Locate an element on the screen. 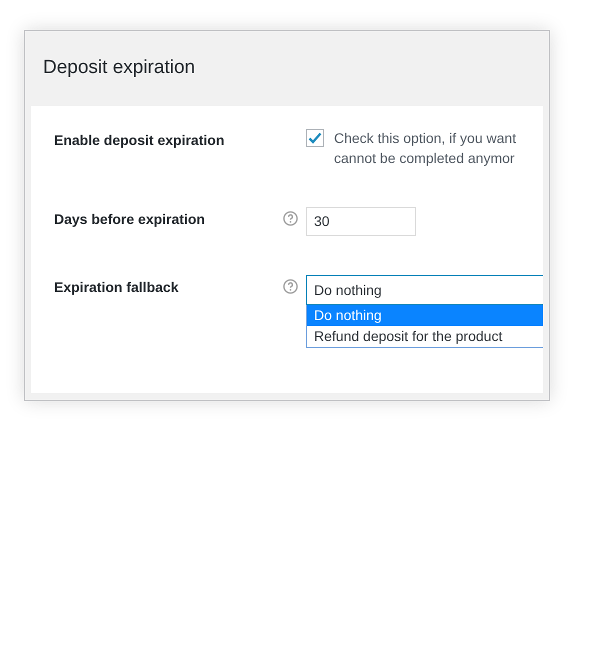 The height and width of the screenshot is (647, 600). field-label: Enable deposit expiration is located at coordinates (140, 140).